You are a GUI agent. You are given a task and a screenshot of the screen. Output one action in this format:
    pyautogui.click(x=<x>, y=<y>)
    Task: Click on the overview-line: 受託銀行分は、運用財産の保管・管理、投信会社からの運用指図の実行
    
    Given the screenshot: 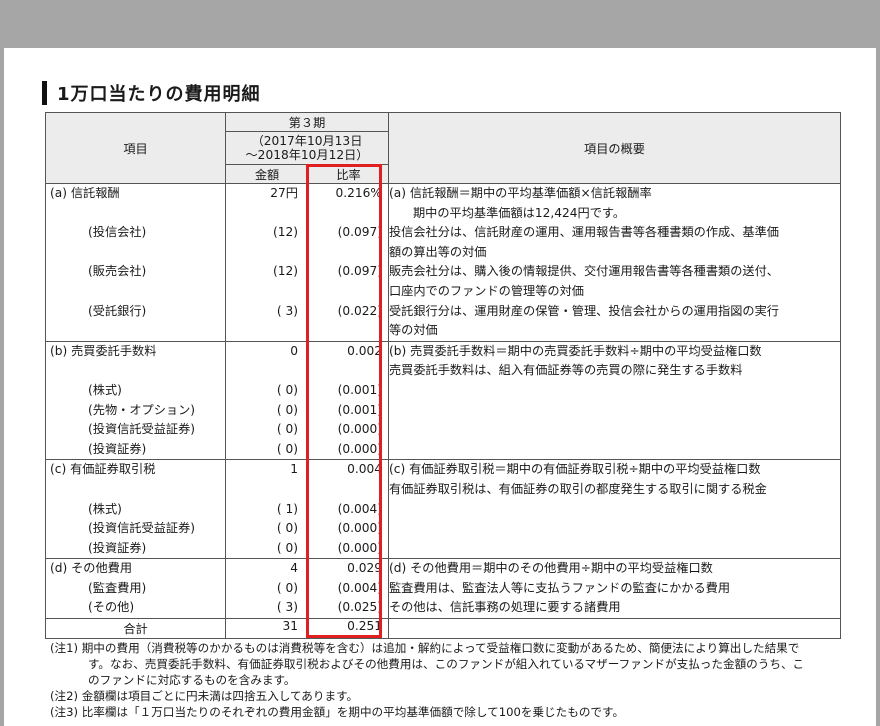 What is the action you would take?
    pyautogui.click(x=584, y=310)
    